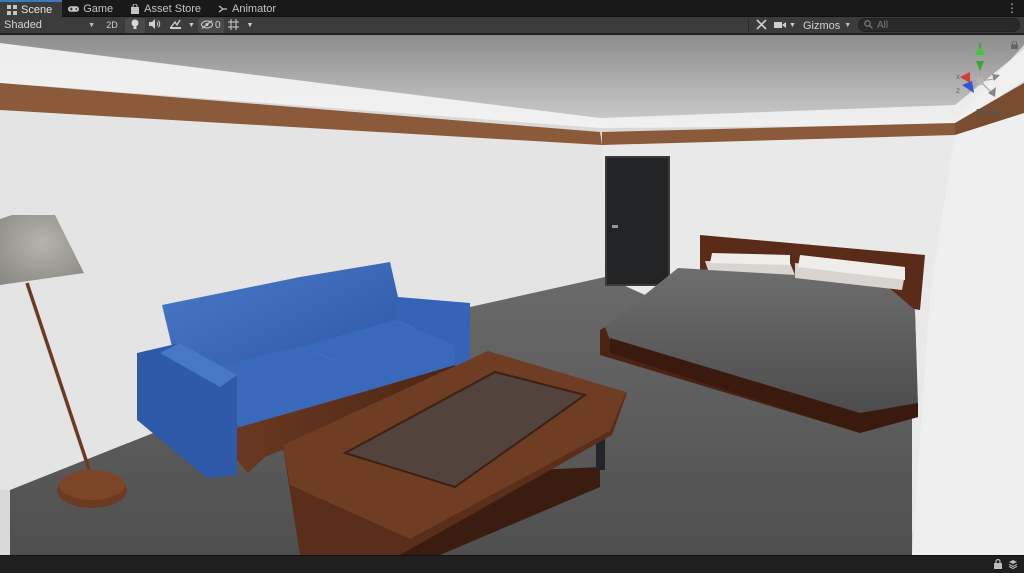  What do you see at coordinates (254, 8) in the screenshot?
I see `tab-label: Animator` at bounding box center [254, 8].